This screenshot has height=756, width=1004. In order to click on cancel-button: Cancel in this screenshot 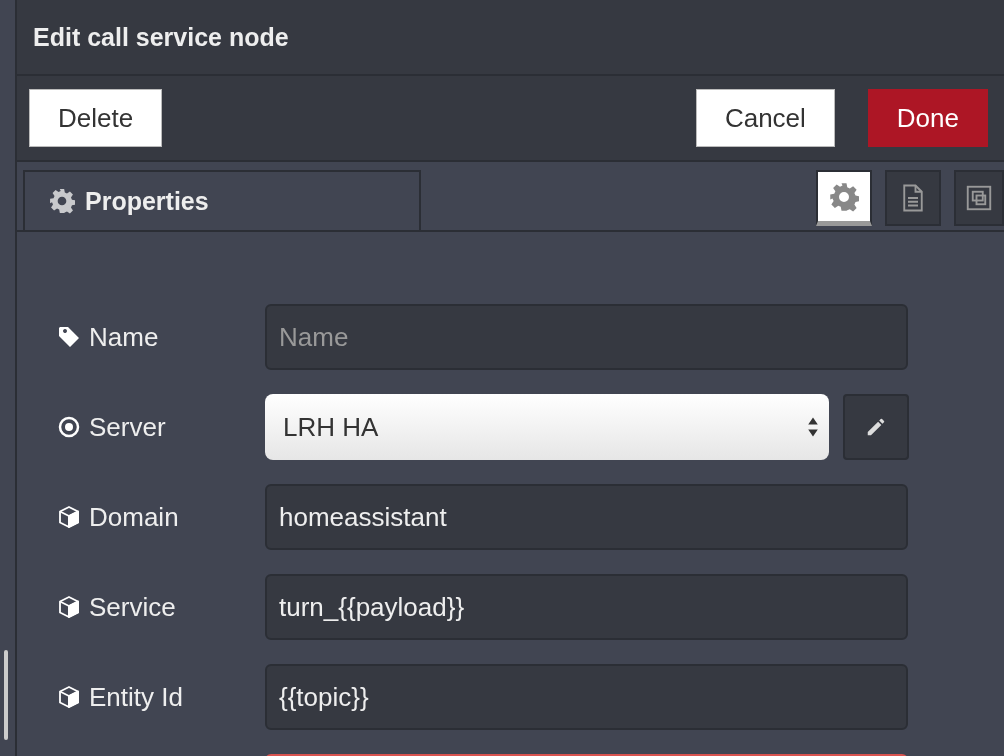, I will do `click(765, 118)`.